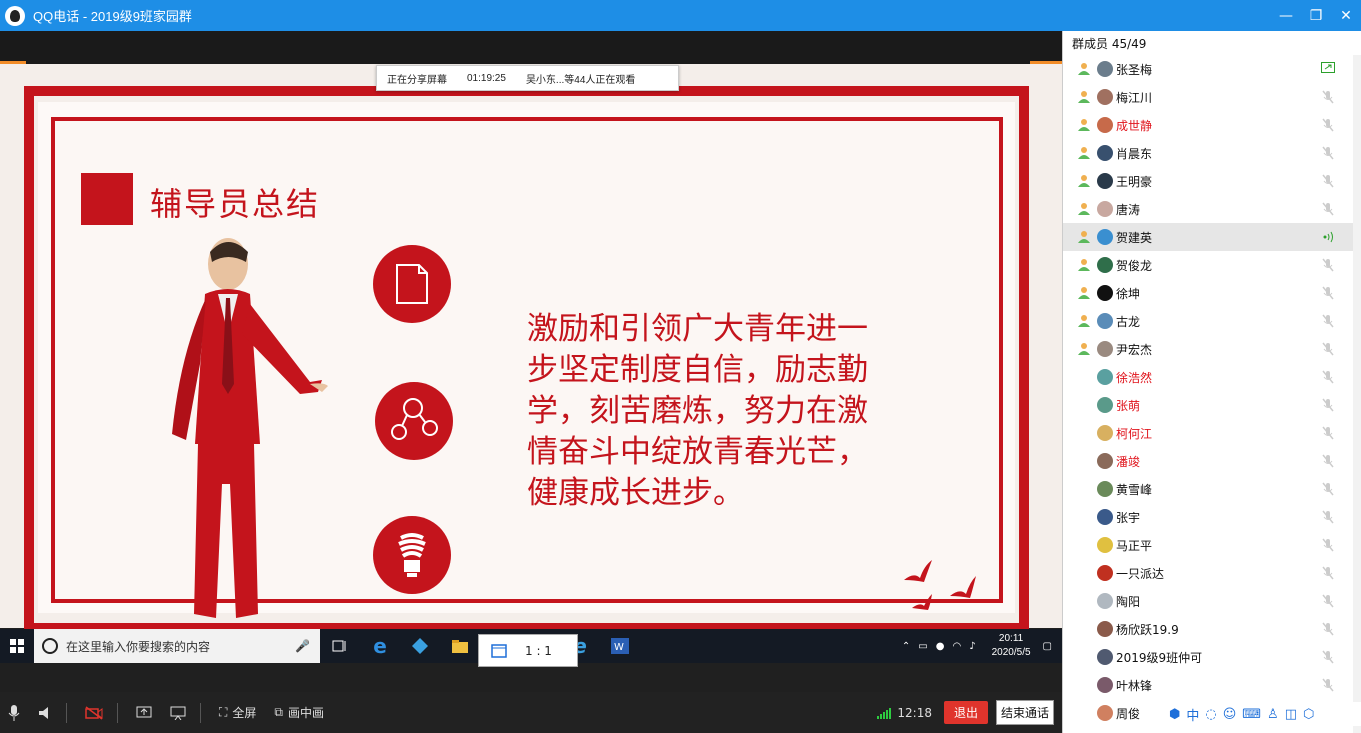  I want to click on member-row: 陶阳, so click(1212, 601).